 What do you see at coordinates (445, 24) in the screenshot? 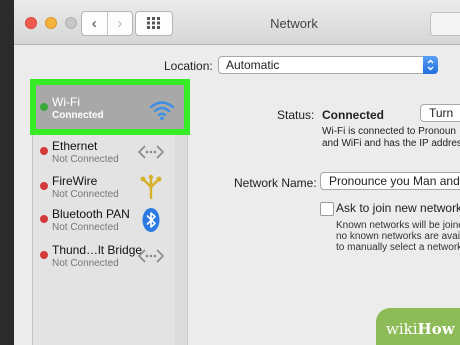
I see `search-field` at bounding box center [445, 24].